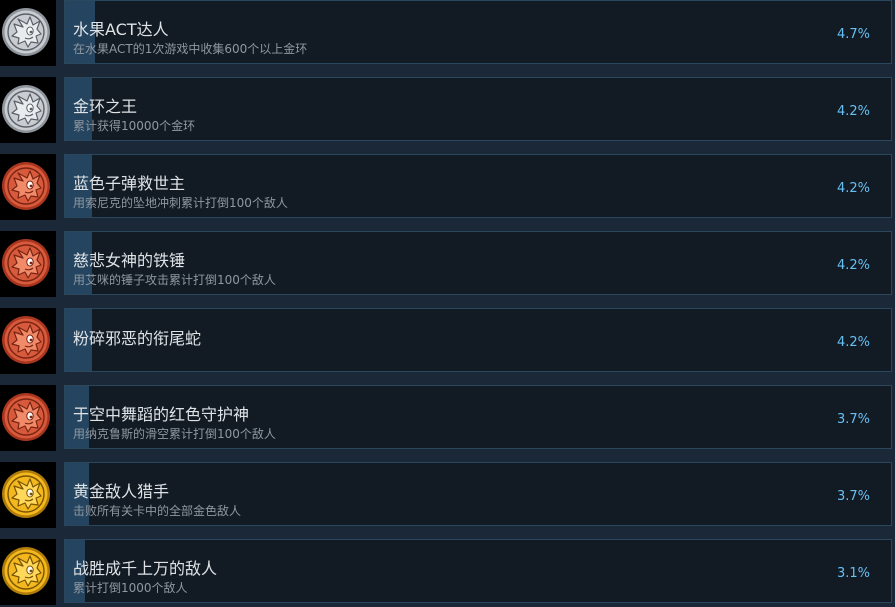  What do you see at coordinates (121, 491) in the screenshot?
I see `achievement-title: 黄金敌人猎手` at bounding box center [121, 491].